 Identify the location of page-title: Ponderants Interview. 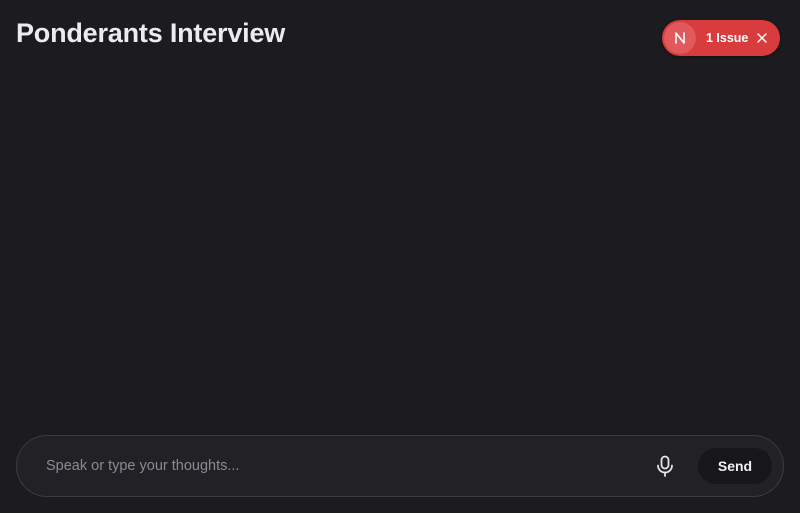
(151, 33).